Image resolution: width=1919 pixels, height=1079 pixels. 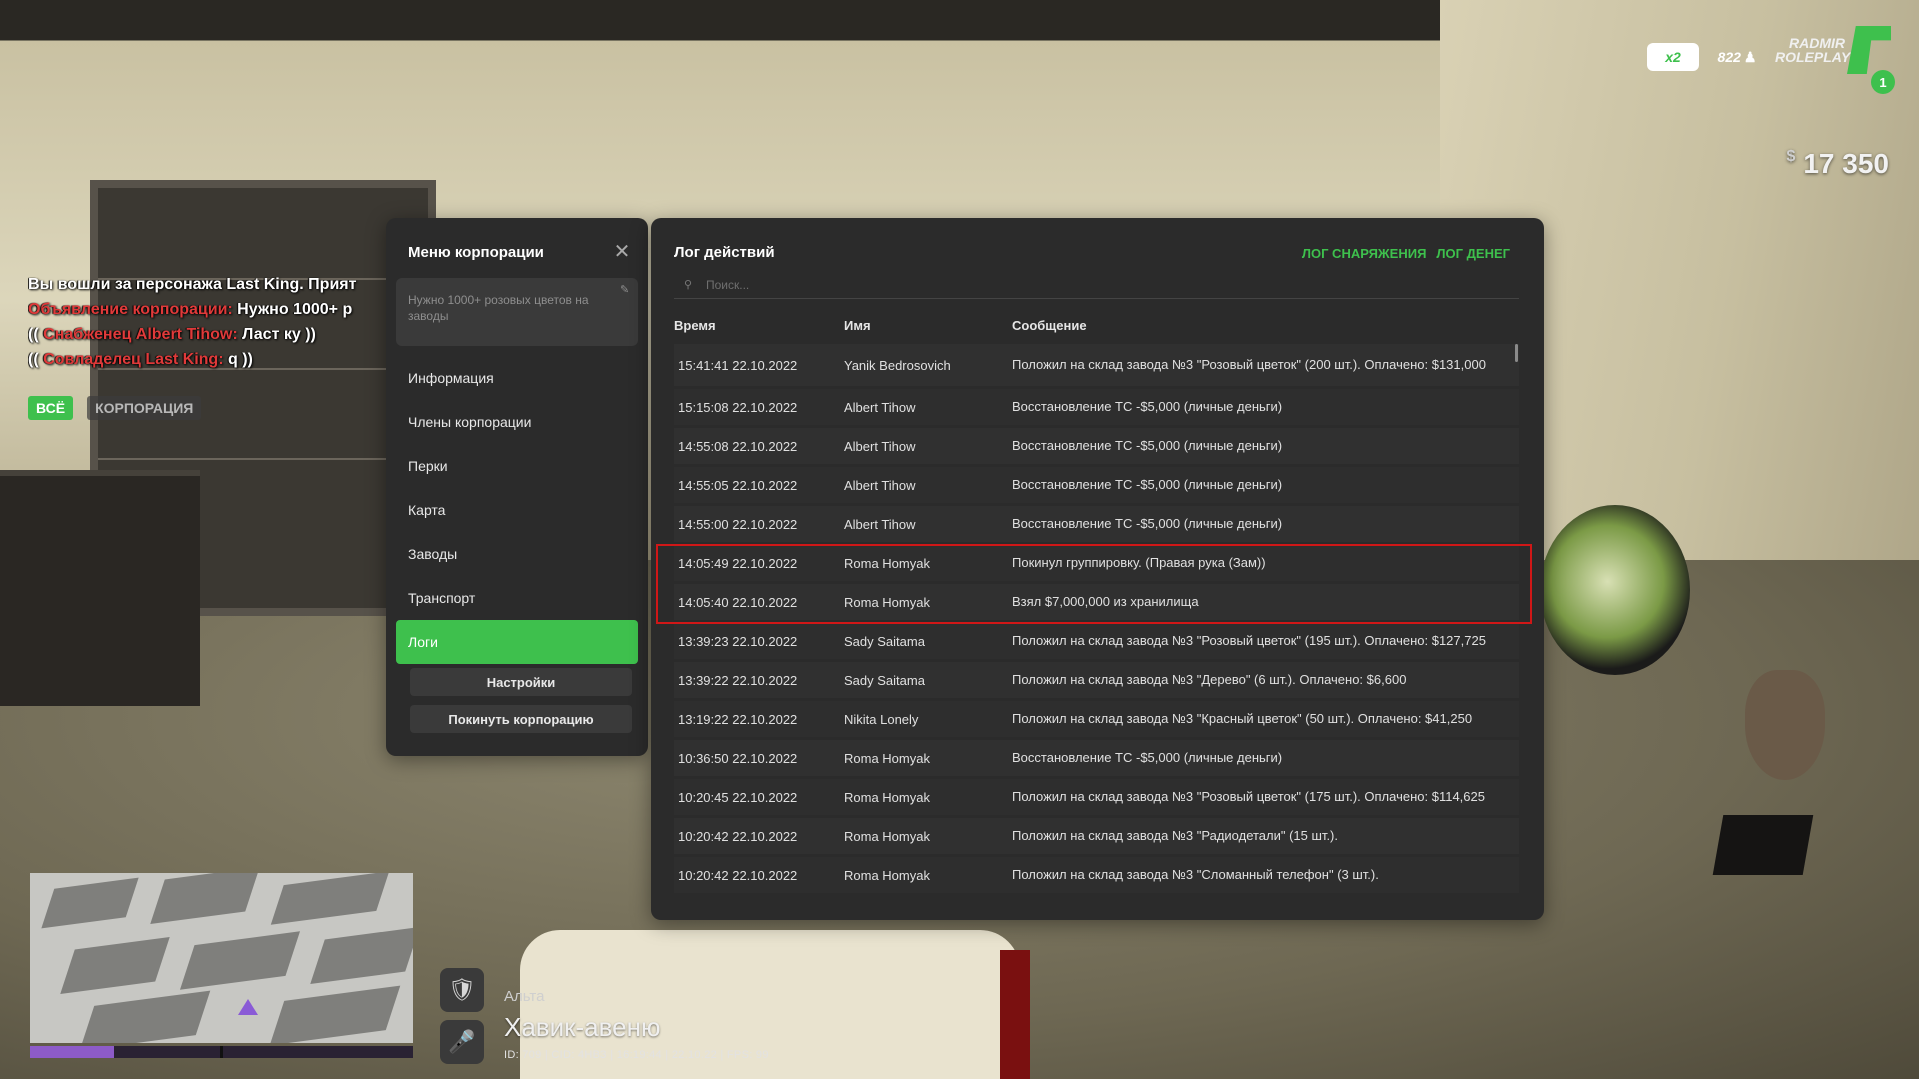 What do you see at coordinates (1473, 253) in the screenshot?
I see `money-log-link: ЛОГ ДЕНЕГ` at bounding box center [1473, 253].